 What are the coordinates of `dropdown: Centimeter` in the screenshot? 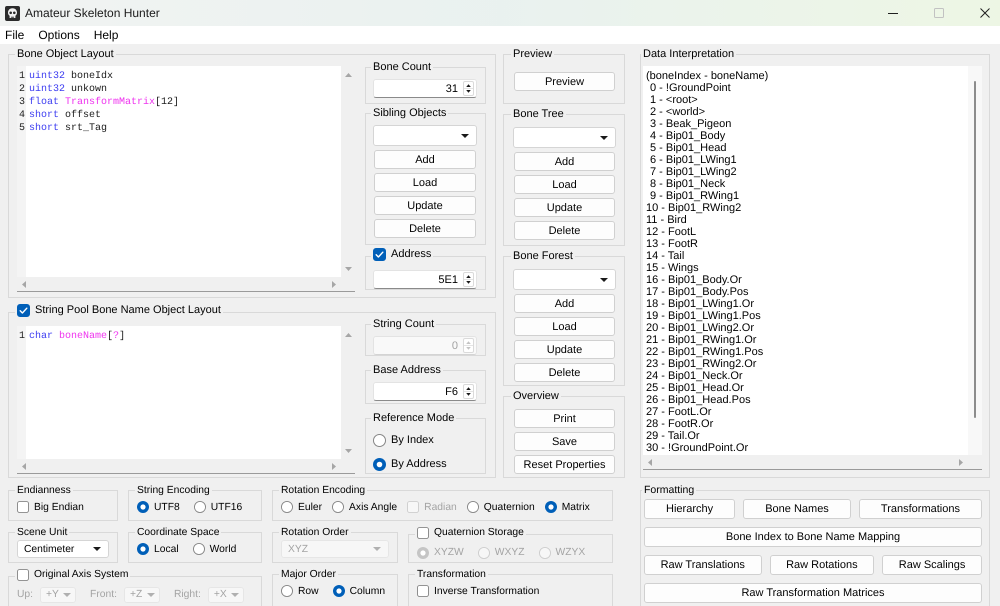 It's located at (63, 549).